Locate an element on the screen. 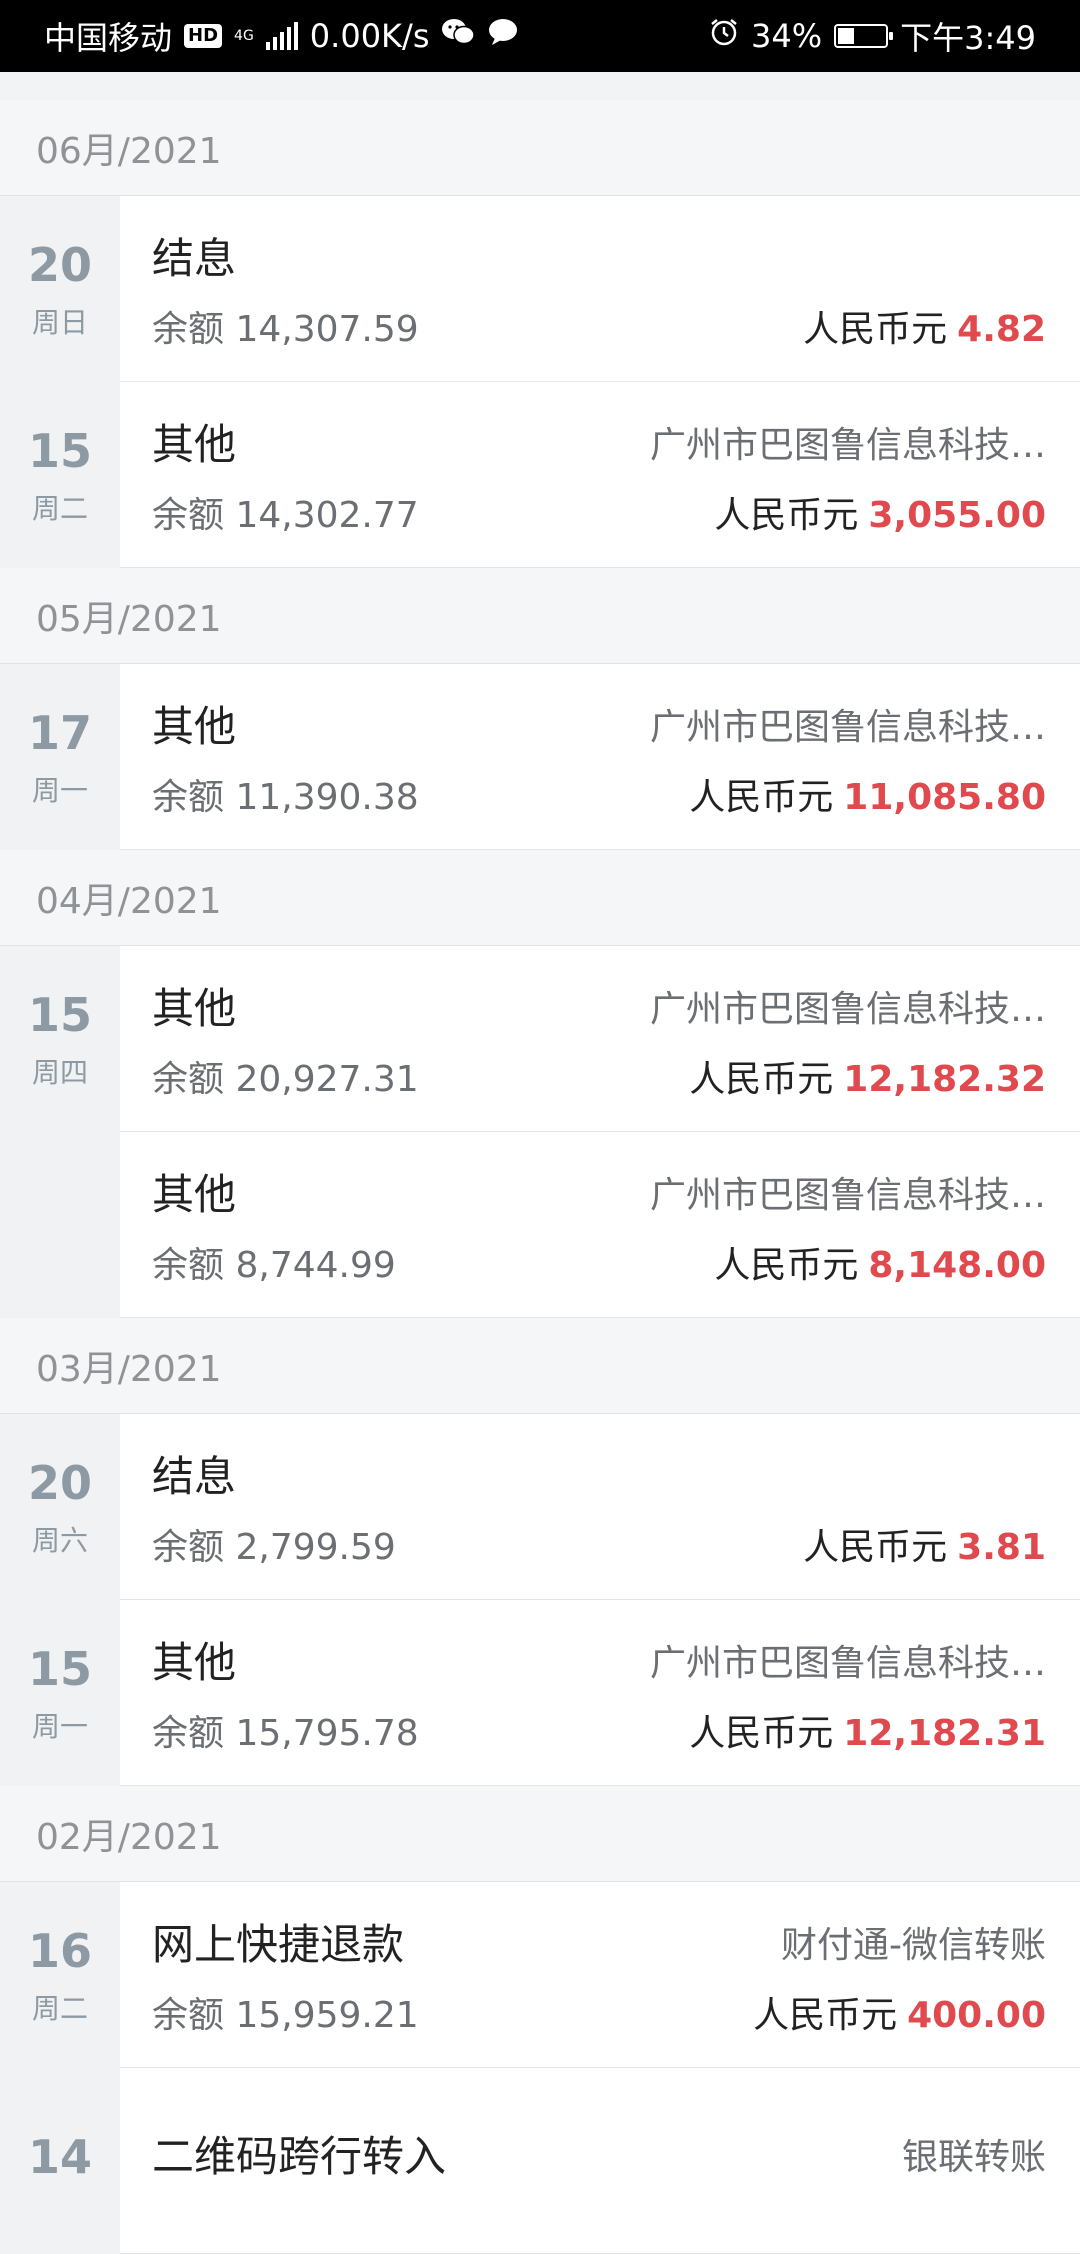  carrier-name: 中国移动 is located at coordinates (108, 38).